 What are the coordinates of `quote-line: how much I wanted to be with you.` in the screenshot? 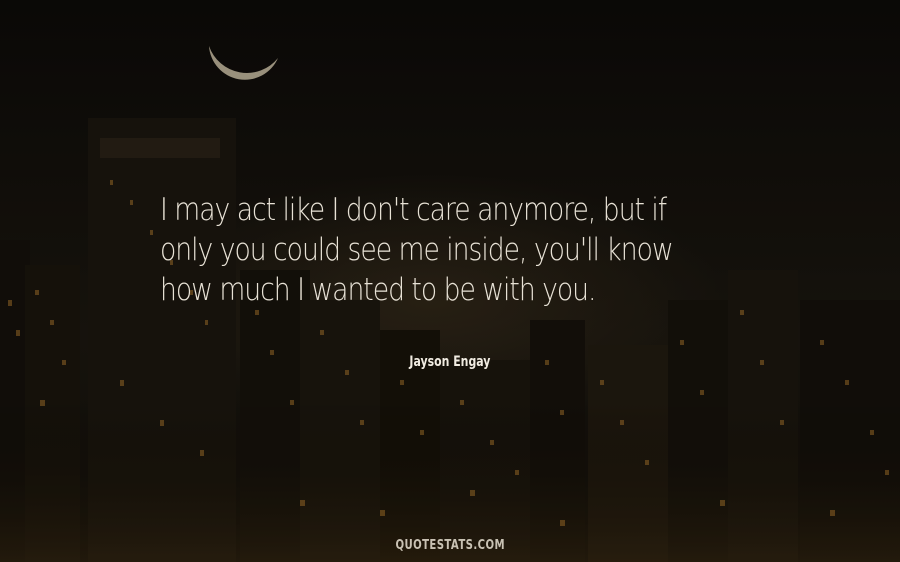 It's located at (378, 290).